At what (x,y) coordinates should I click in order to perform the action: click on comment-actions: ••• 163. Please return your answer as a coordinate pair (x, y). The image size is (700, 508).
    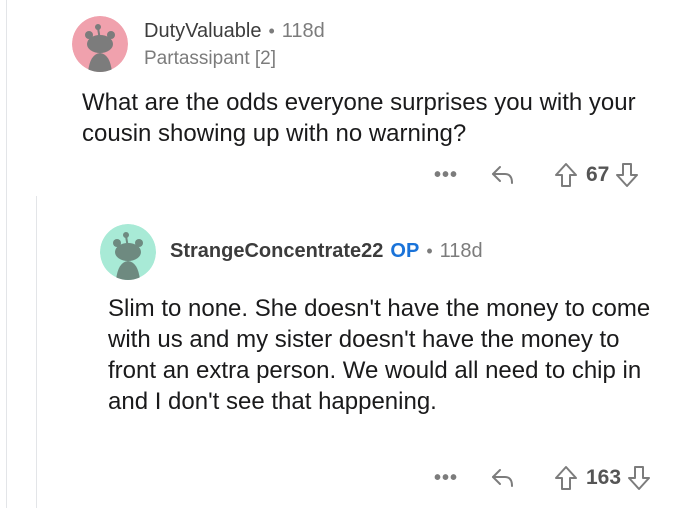
    Looking at the image, I should click on (541, 478).